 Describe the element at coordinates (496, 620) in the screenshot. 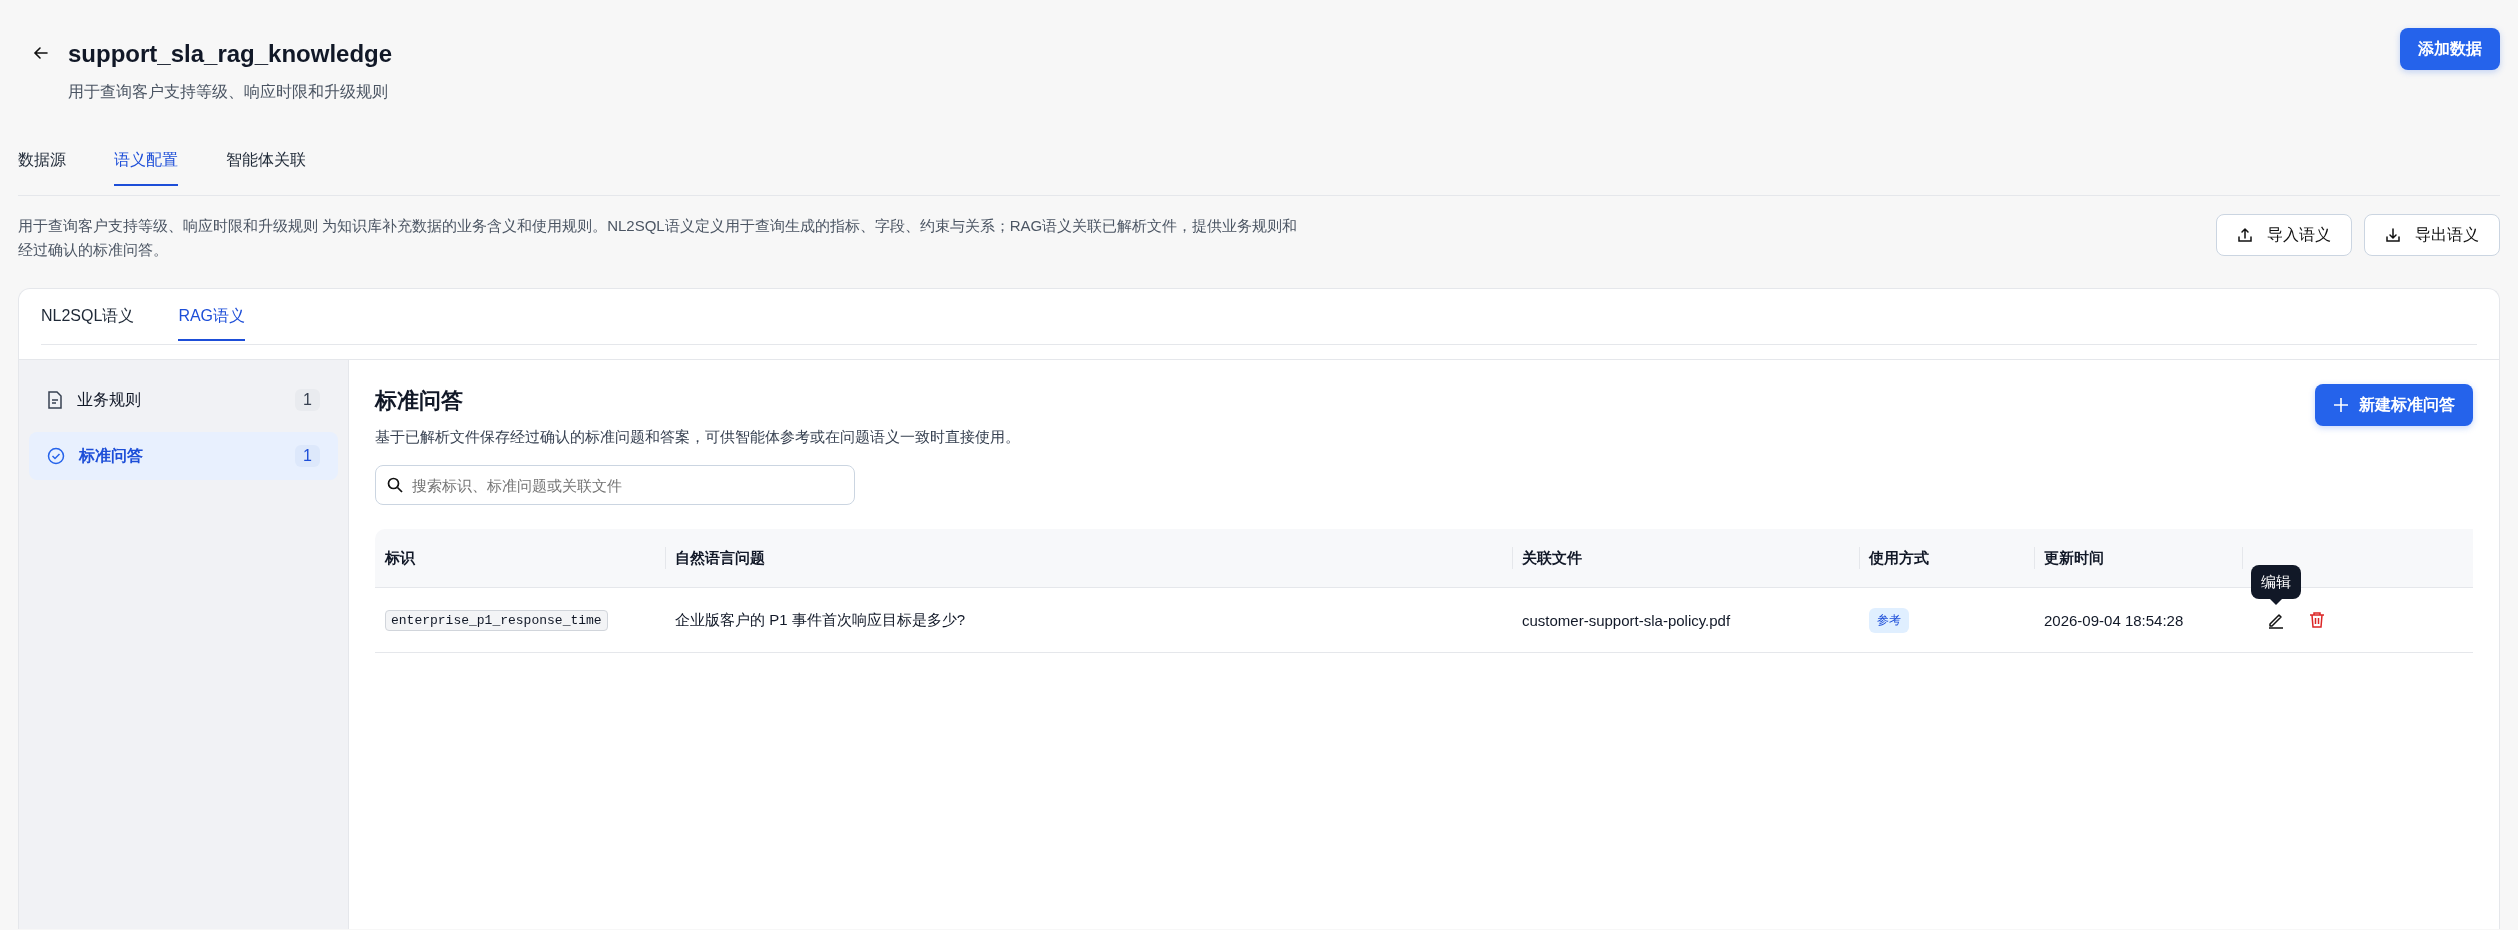

I see `identifier-tag: enterprise_p1_response_time` at that location.